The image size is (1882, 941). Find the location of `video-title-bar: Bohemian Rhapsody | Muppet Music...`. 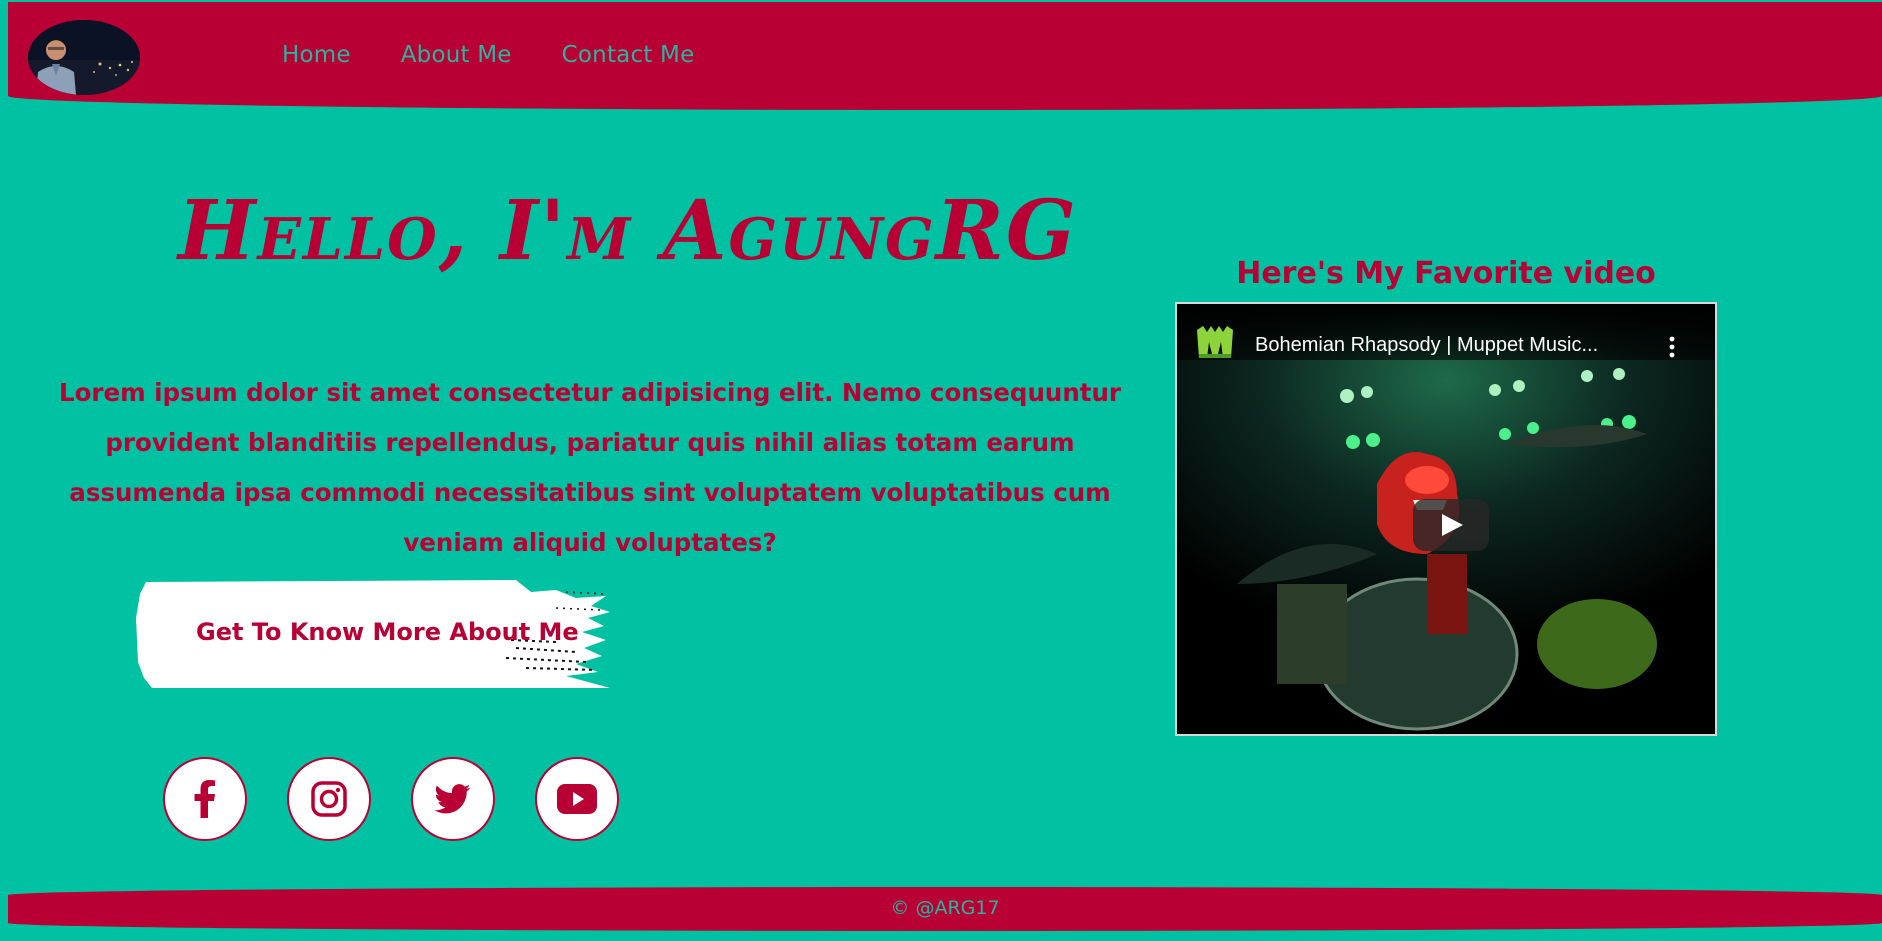

video-title-bar: Bohemian Rhapsody | Muppet Music... is located at coordinates (1446, 332).